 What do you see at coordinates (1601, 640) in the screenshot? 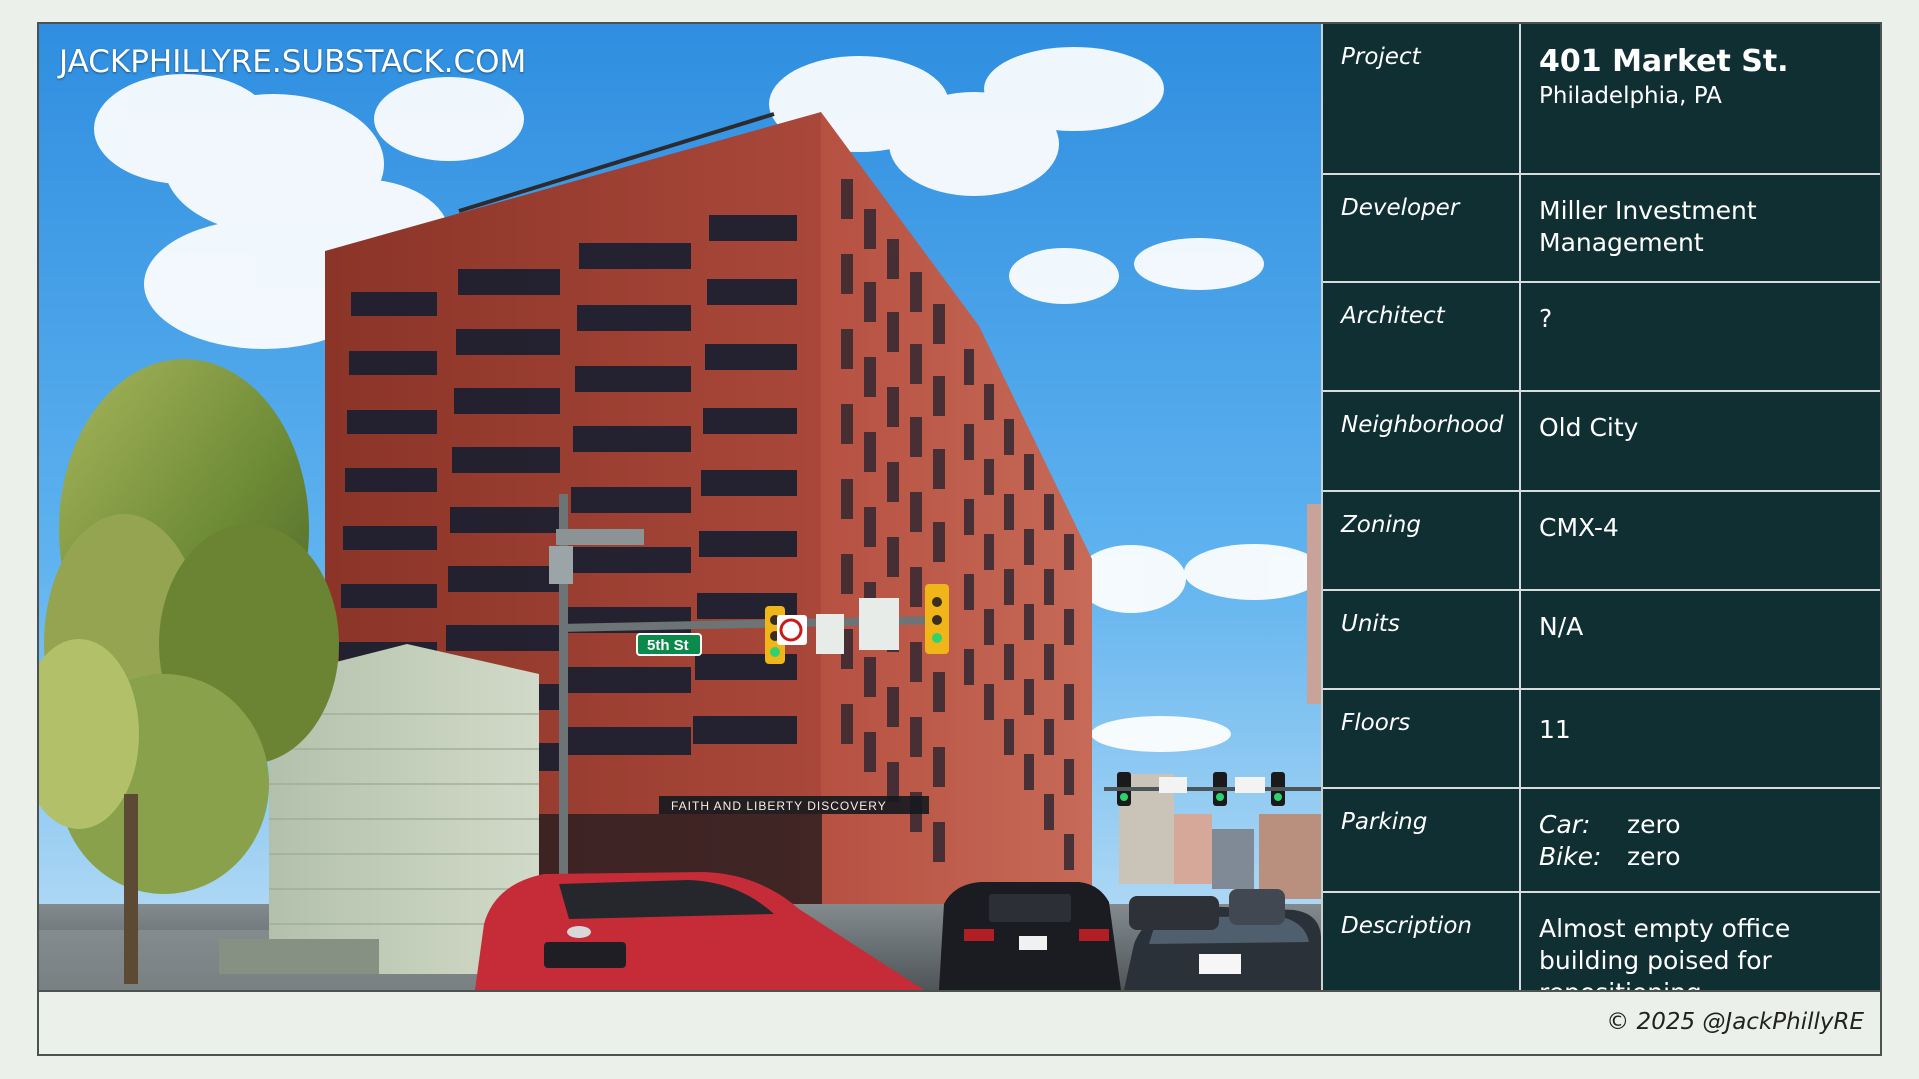
I see `units-row: Units N/A` at bounding box center [1601, 640].